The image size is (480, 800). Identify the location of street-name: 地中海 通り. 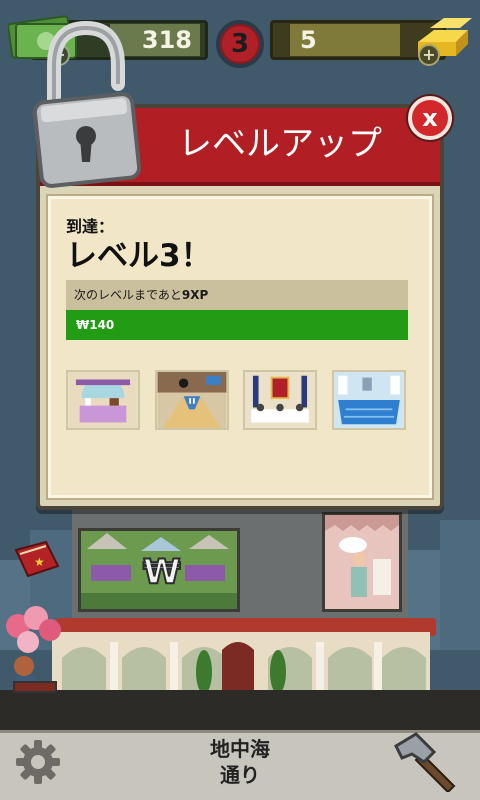
(240, 762).